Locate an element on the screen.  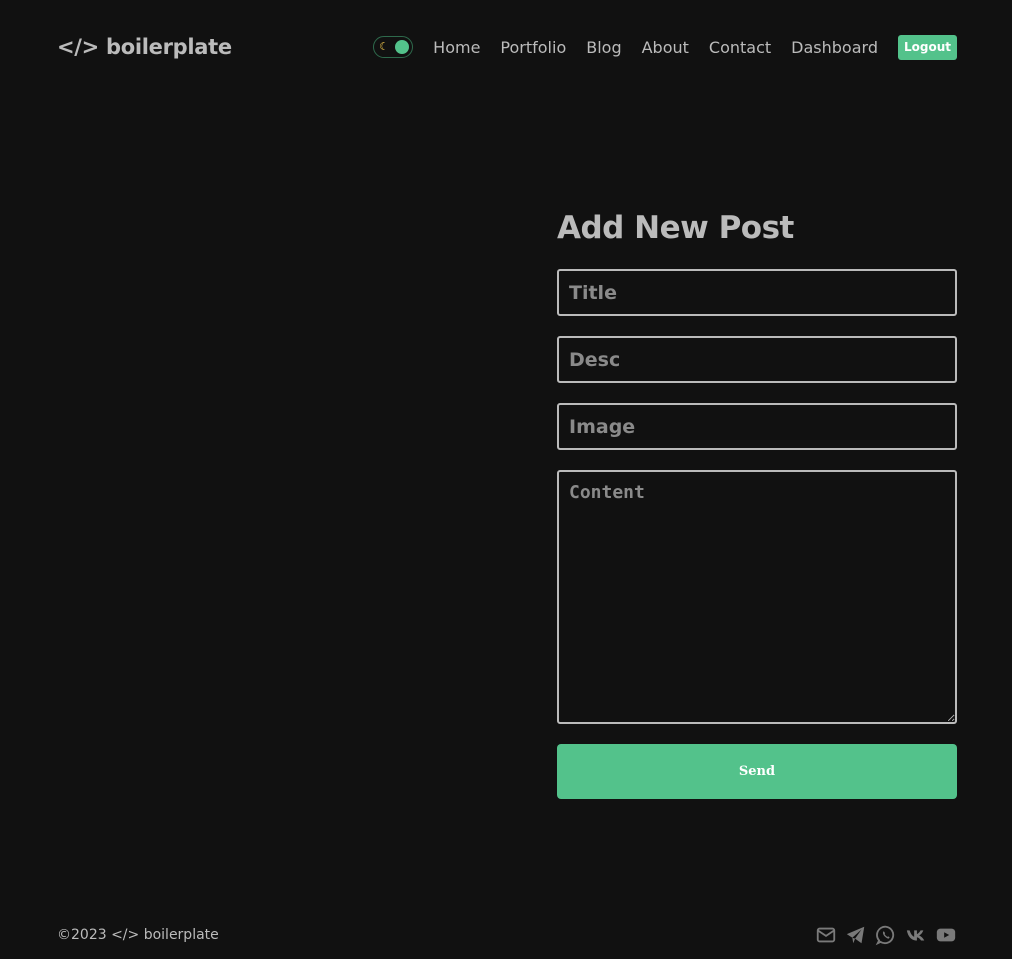
whatsapp-icon is located at coordinates (886, 935).